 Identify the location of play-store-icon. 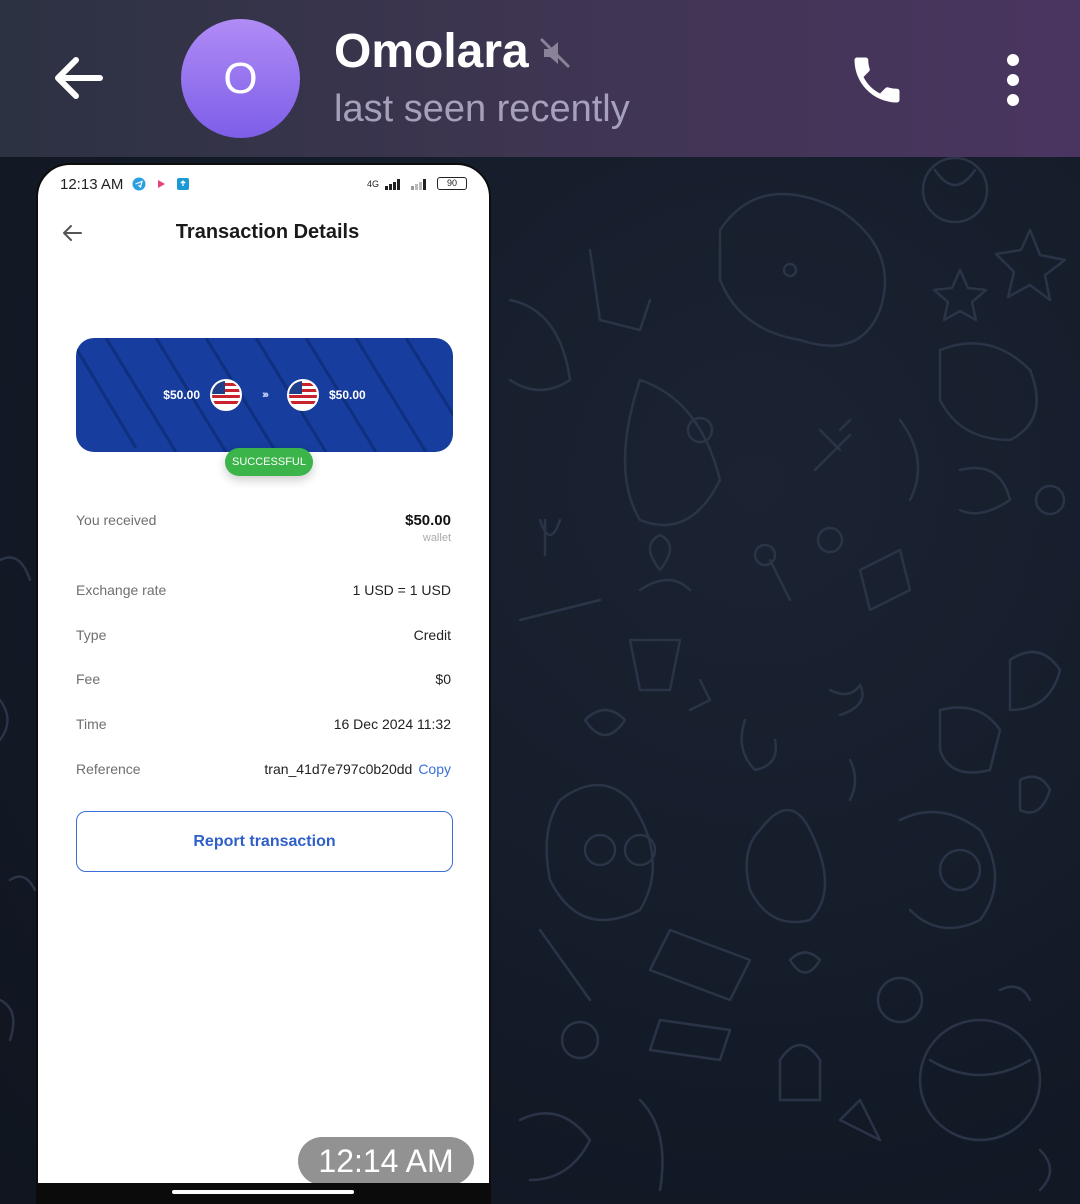
(161, 184).